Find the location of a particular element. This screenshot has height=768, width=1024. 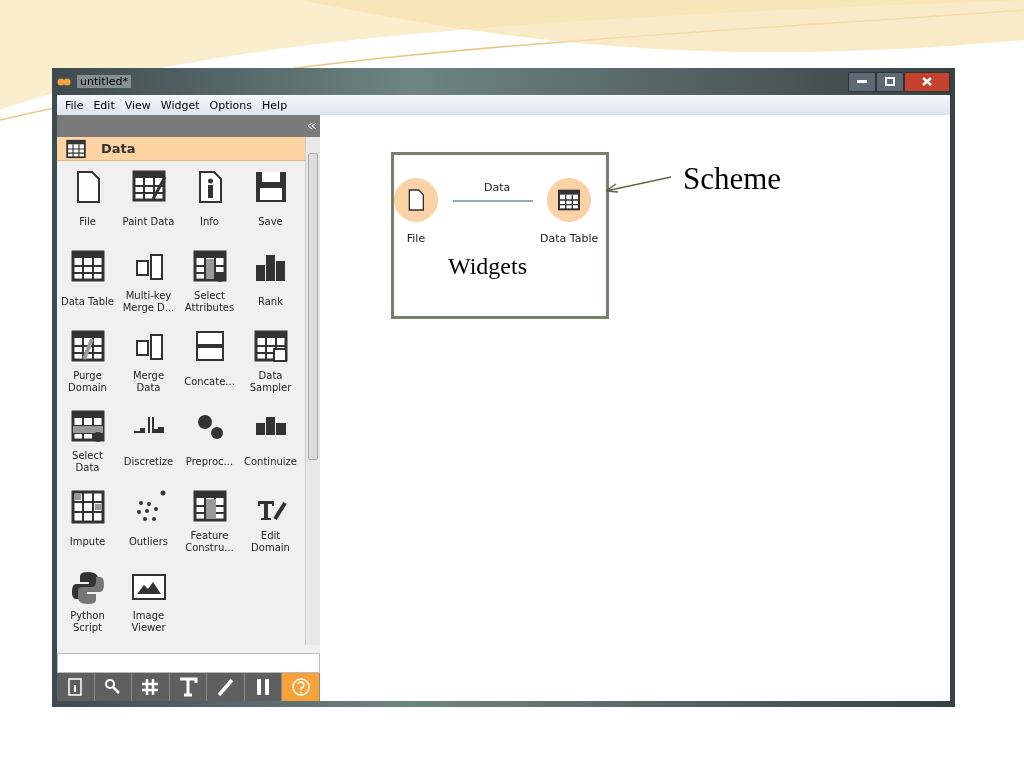

annotation-text: Scheme is located at coordinates (732, 179).